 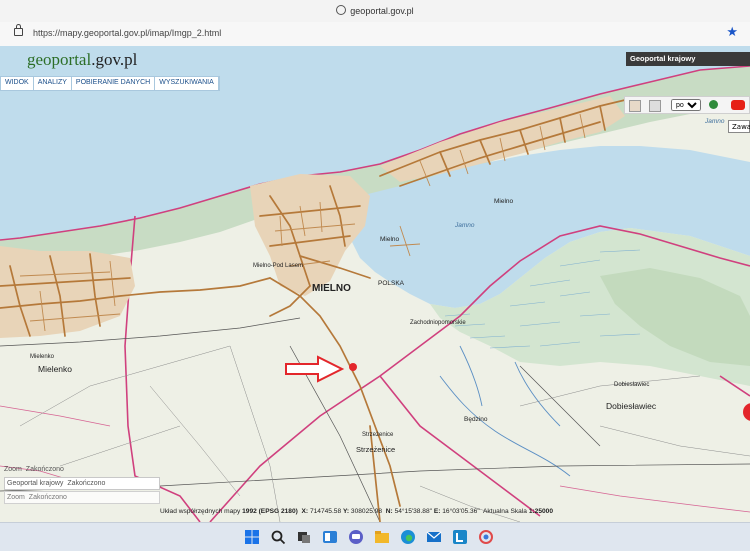 What do you see at coordinates (278, 266) in the screenshot?
I see `label-mielno-pod-lasem: Mielno-Pod Lasem` at bounding box center [278, 266].